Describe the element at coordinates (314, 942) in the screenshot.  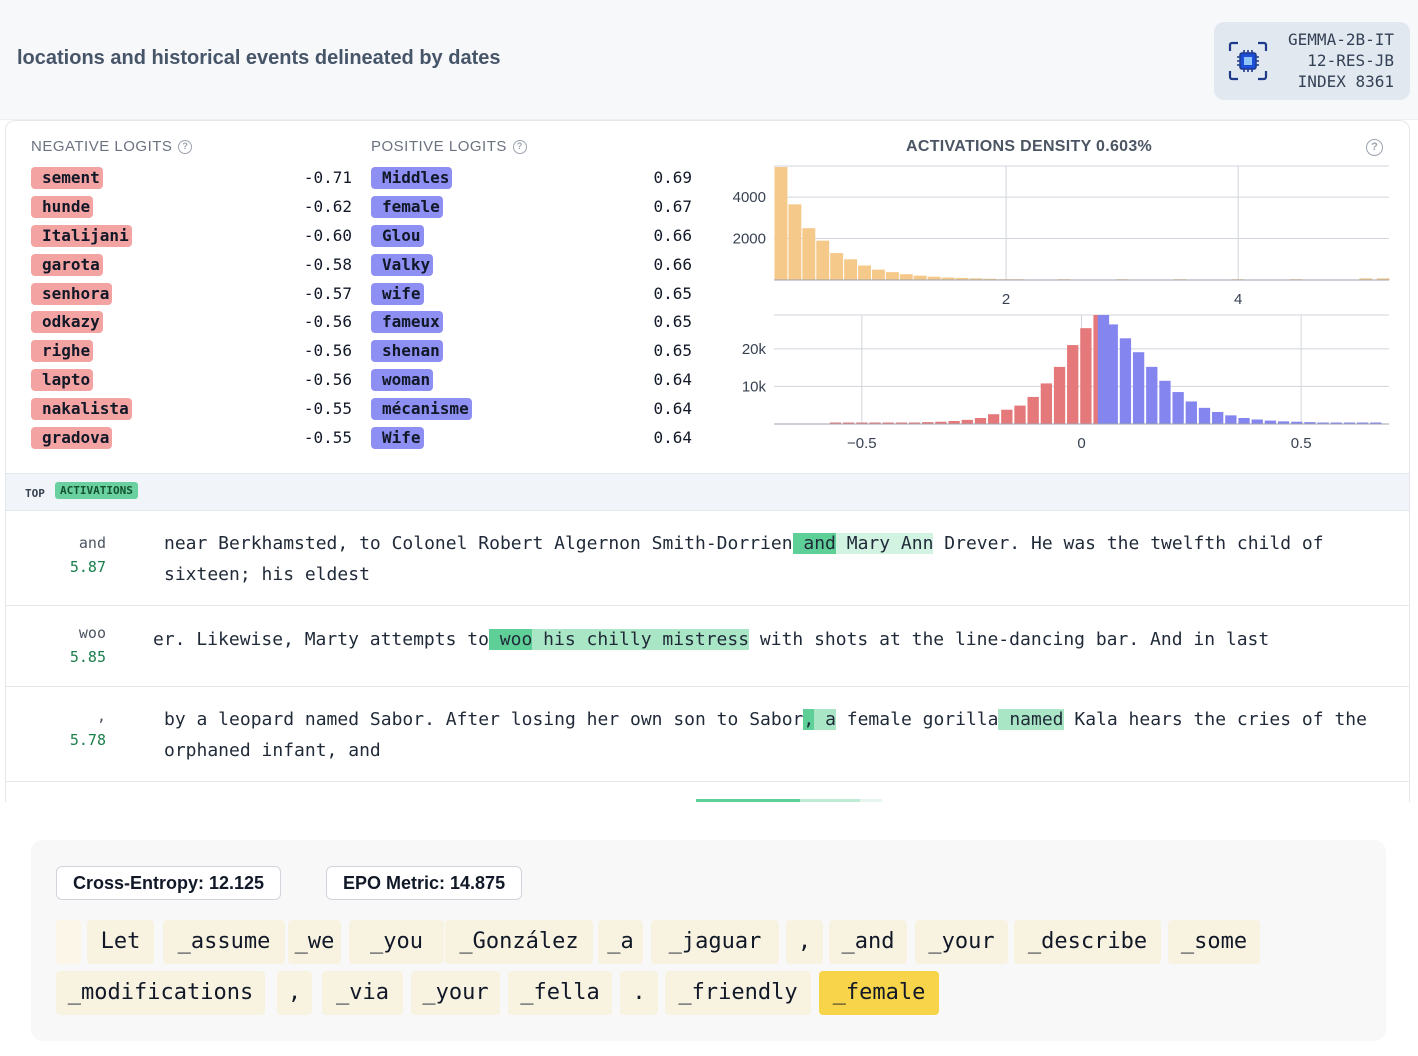
I see `prompt-token: _we` at that location.